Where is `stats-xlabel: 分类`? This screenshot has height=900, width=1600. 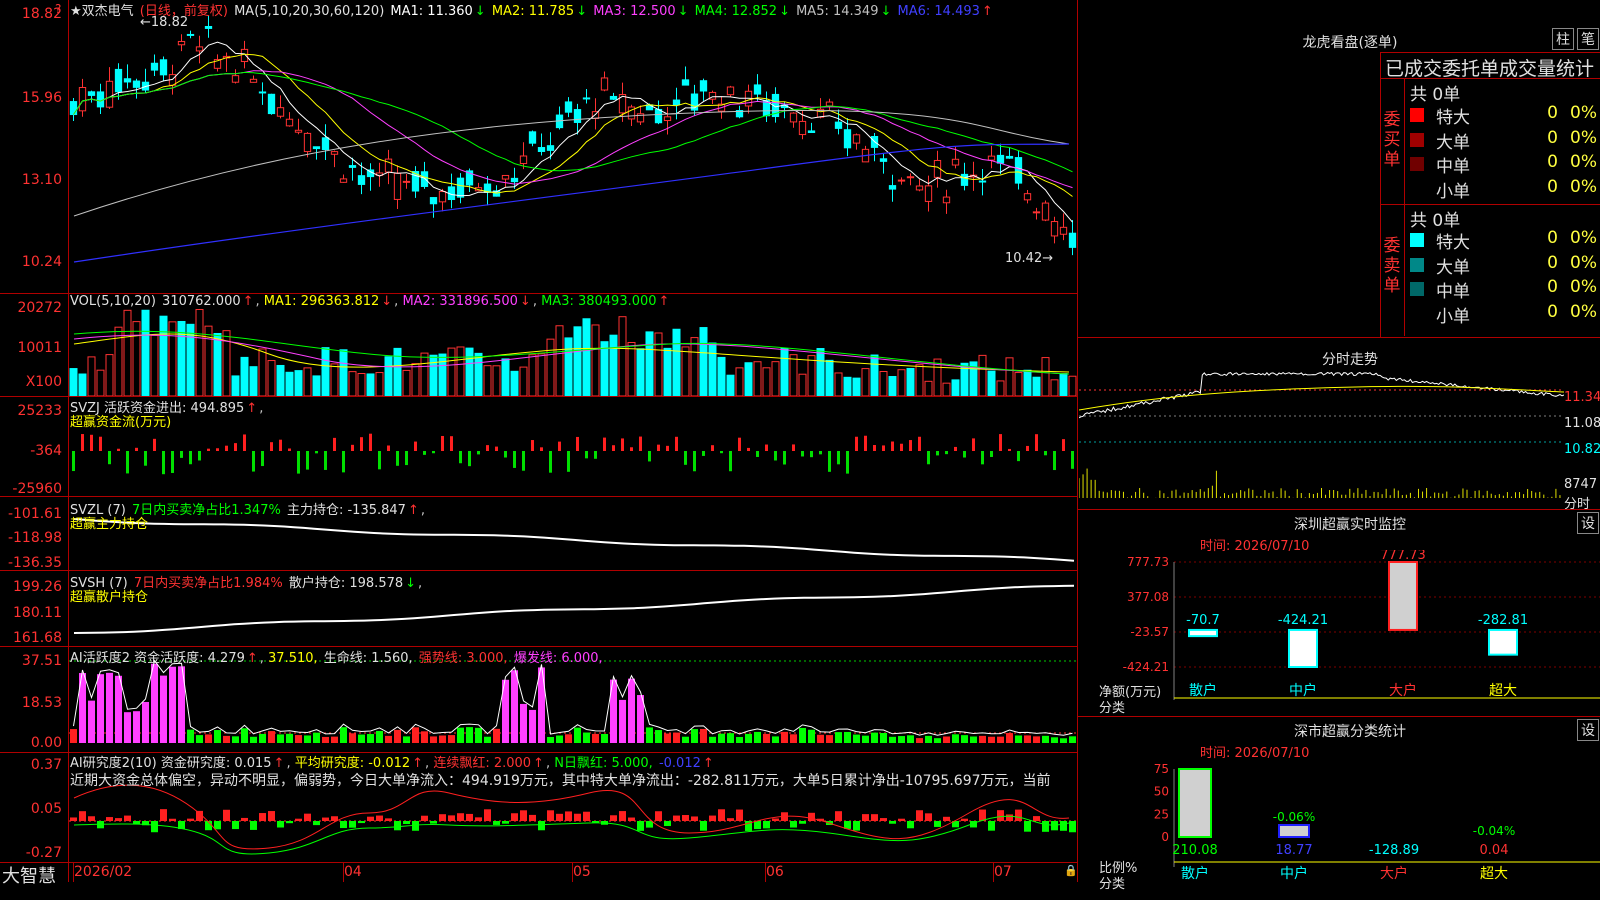 stats-xlabel: 分类 is located at coordinates (1112, 884).